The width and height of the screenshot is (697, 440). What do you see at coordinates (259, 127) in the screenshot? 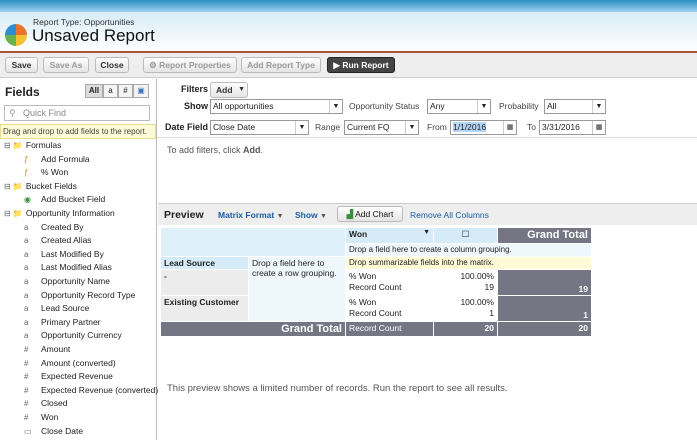
I see `date-field-select: Close Date ▼` at bounding box center [259, 127].